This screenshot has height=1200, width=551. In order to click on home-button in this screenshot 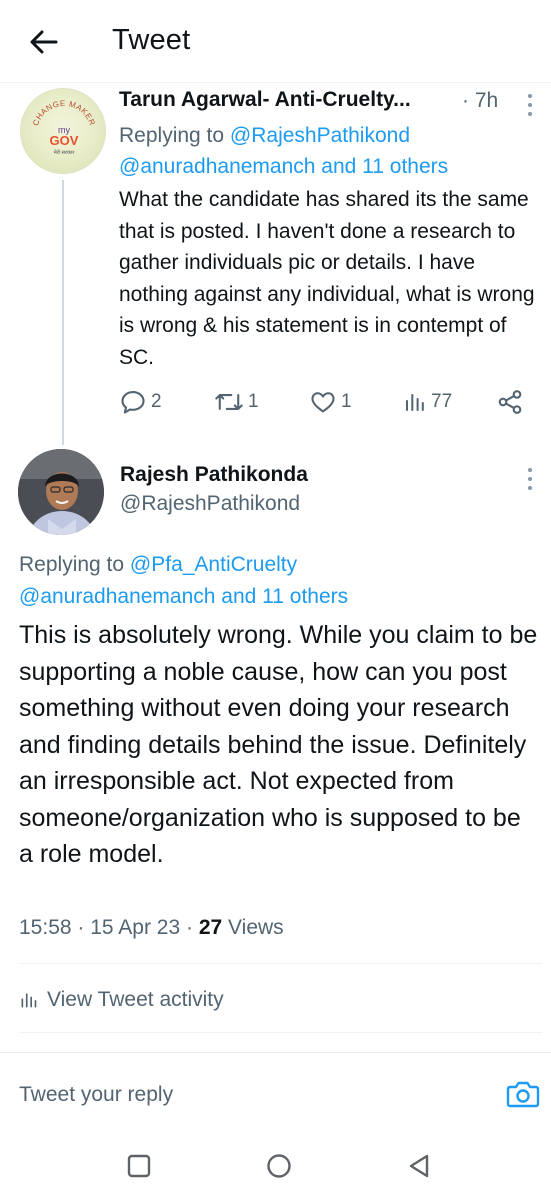, I will do `click(279, 1166)`.